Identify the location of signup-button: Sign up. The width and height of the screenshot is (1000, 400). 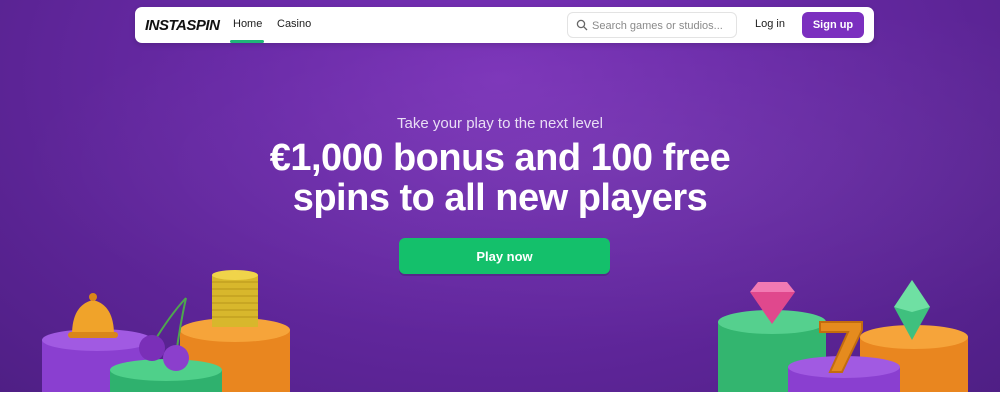
(833, 25).